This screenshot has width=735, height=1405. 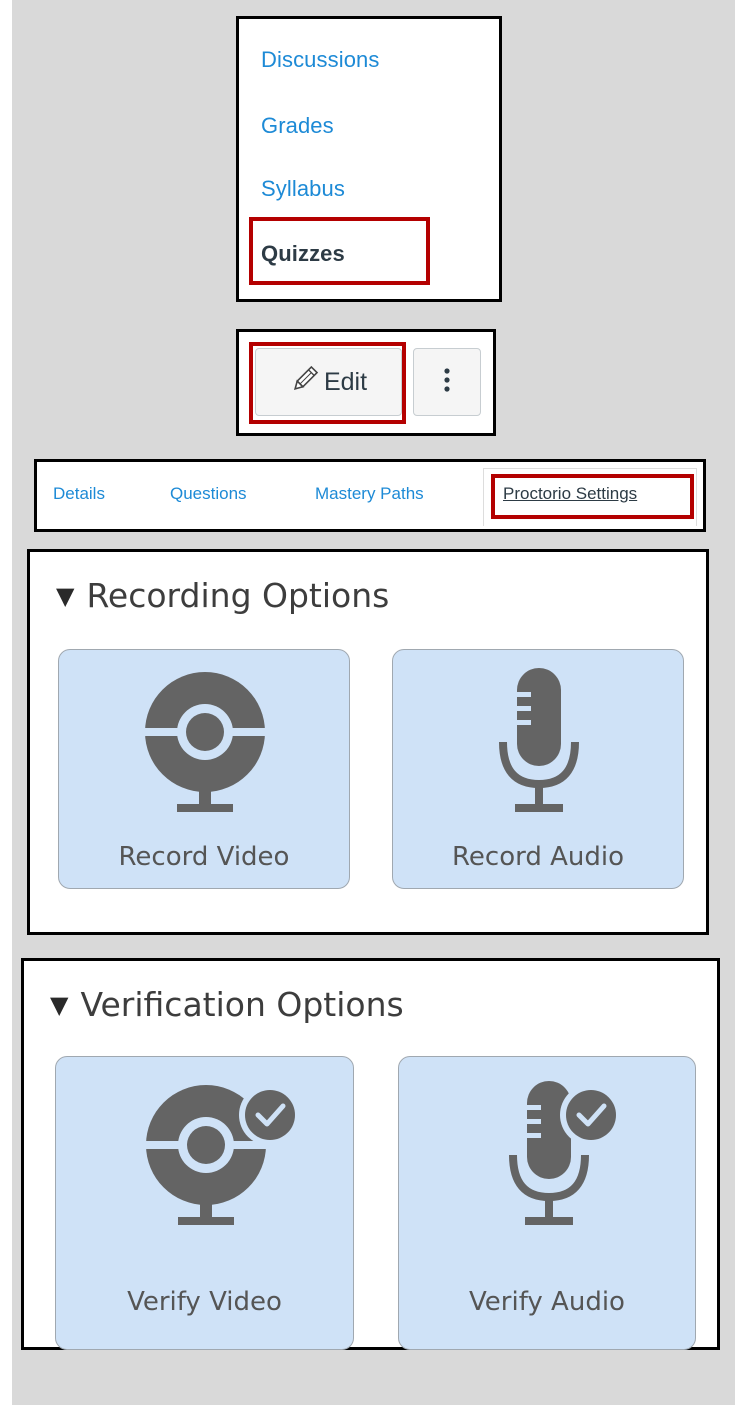 I want to click on nav-item-quizzes: Quizzes, so click(x=303, y=254).